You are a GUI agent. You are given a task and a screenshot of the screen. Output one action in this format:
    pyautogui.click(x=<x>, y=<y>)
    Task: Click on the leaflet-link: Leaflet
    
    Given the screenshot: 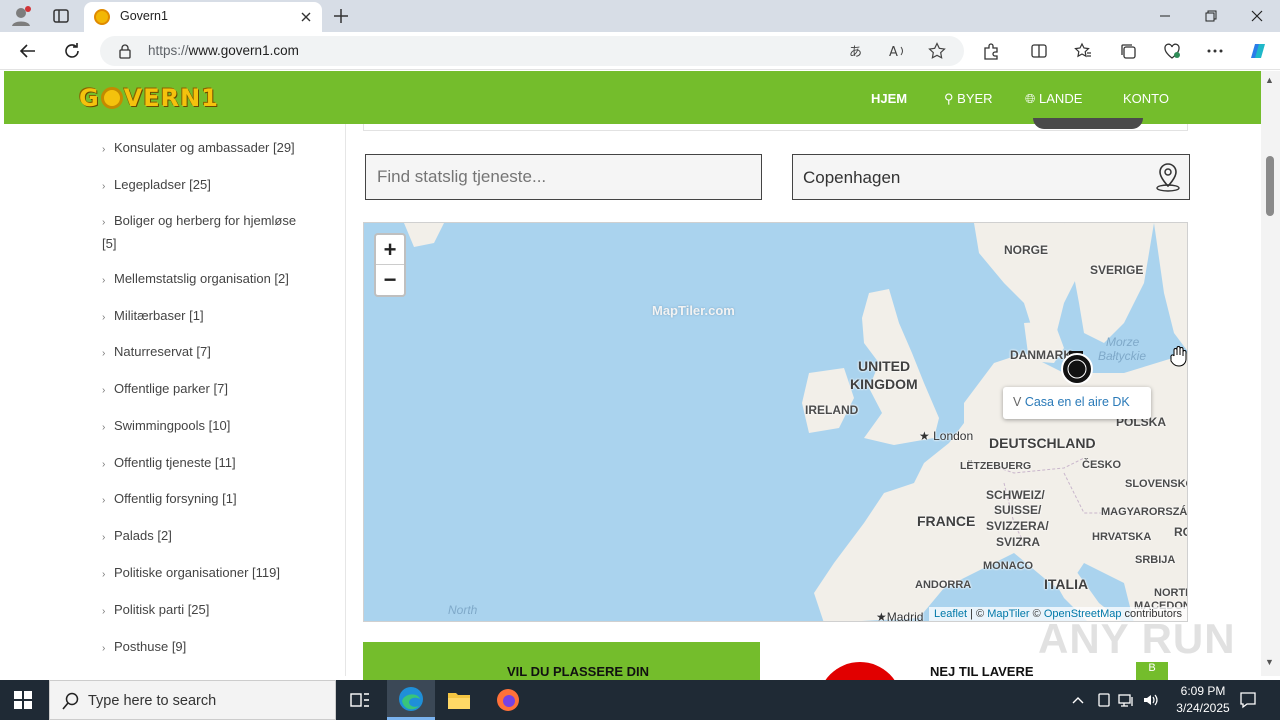 What is the action you would take?
    pyautogui.click(x=950, y=614)
    